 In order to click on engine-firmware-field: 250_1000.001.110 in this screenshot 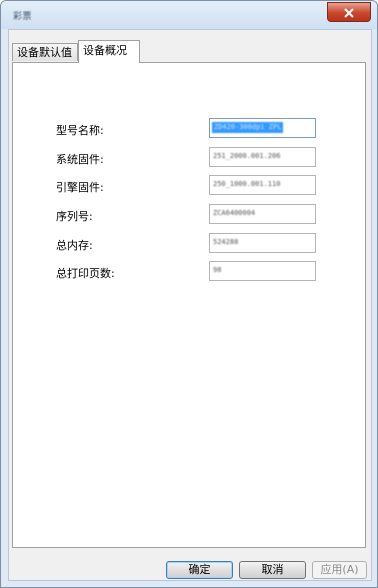, I will do `click(262, 185)`.